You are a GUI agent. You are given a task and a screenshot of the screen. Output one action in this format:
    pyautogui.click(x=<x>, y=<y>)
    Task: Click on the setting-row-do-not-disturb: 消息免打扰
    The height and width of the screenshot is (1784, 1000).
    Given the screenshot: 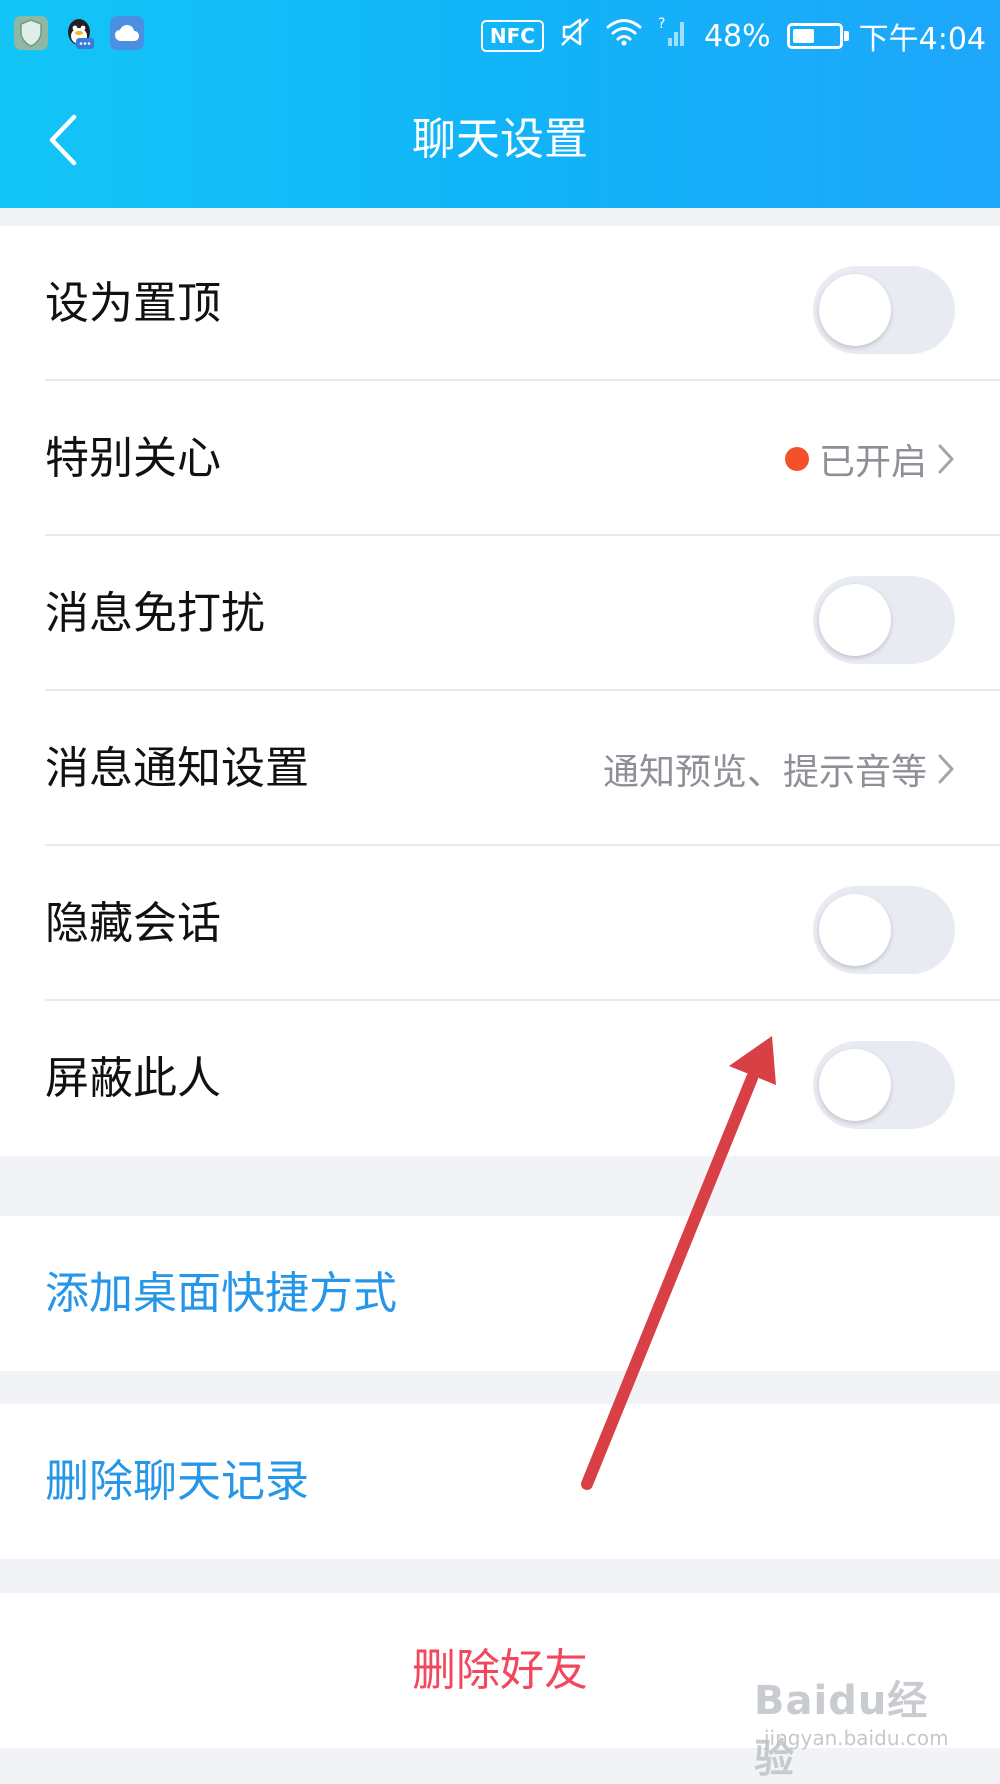 What is the action you would take?
    pyautogui.click(x=500, y=613)
    